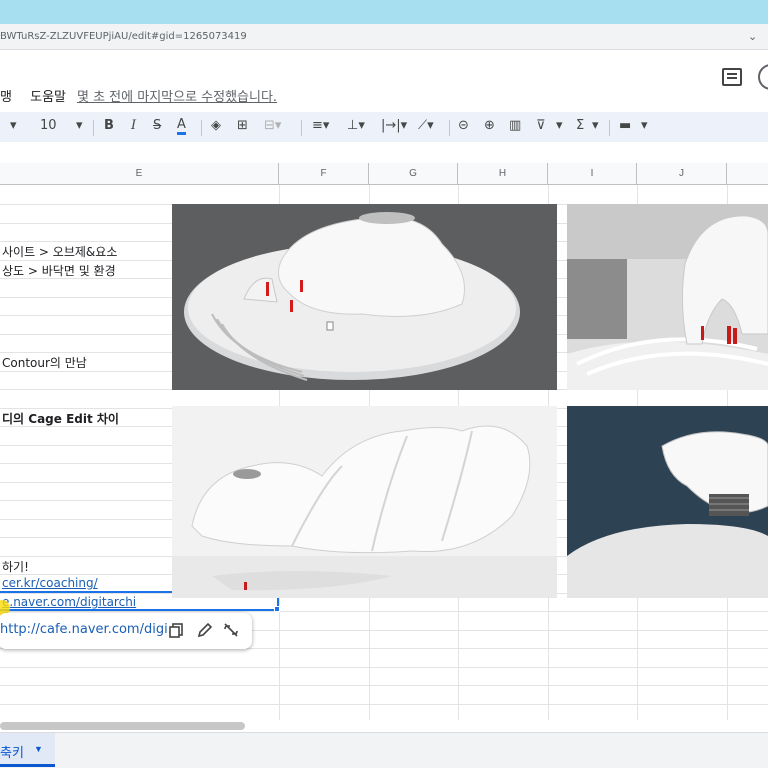 This screenshot has width=768, height=768. What do you see at coordinates (122, 726) in the screenshot?
I see `horizontal-scrollbar` at bounding box center [122, 726].